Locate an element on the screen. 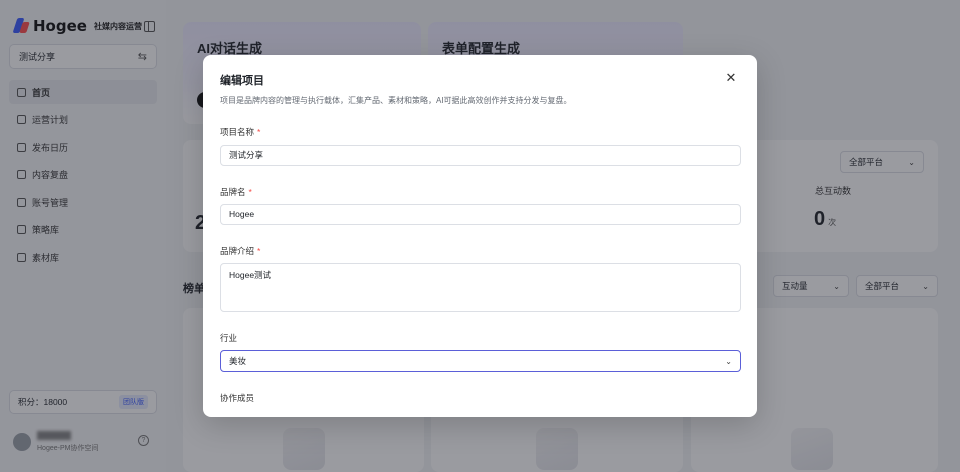 The width and height of the screenshot is (960, 472). brand-intro-label: 品牌介绍 * is located at coordinates (240, 251).